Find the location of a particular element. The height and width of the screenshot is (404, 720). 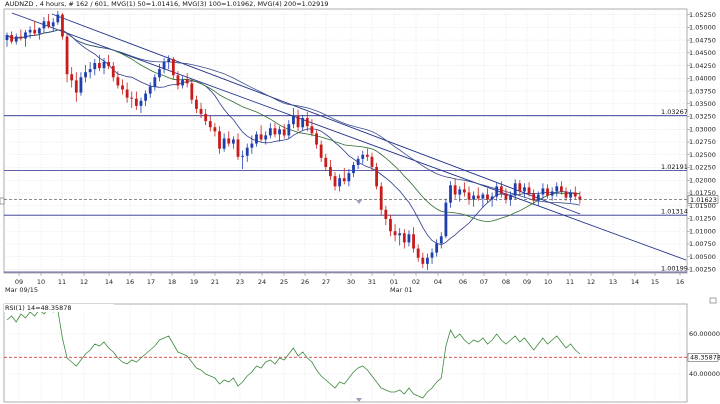

time-tick-label: 27 is located at coordinates (326, 282).